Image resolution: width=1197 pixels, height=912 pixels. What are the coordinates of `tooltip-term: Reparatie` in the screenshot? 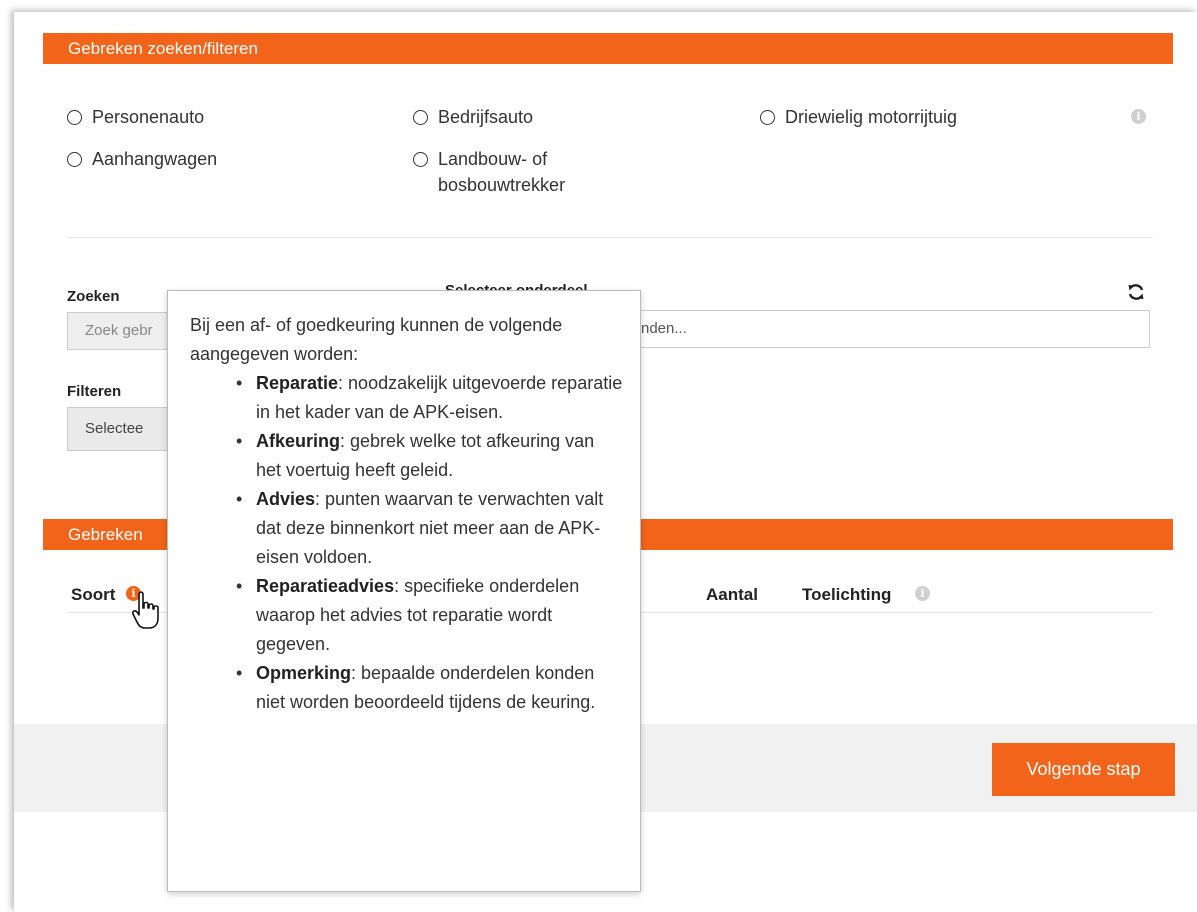 It's located at (297, 383).